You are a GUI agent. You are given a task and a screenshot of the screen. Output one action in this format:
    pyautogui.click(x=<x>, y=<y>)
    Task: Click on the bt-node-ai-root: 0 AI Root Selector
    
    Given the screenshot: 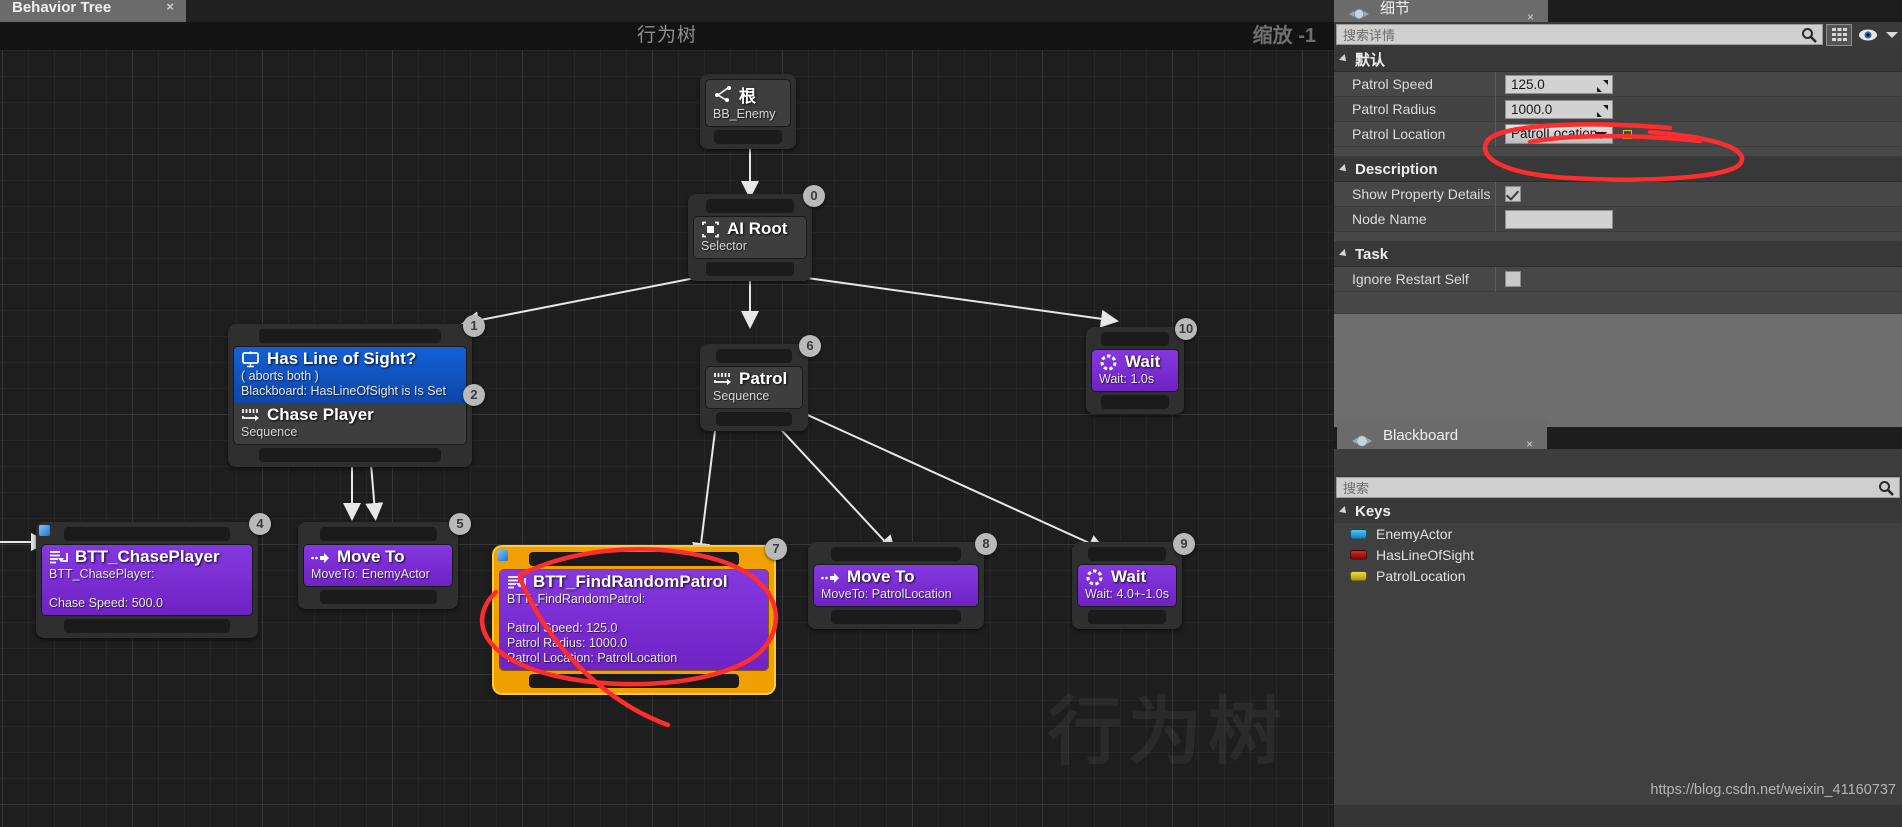 What is the action you would take?
    pyautogui.click(x=756, y=233)
    